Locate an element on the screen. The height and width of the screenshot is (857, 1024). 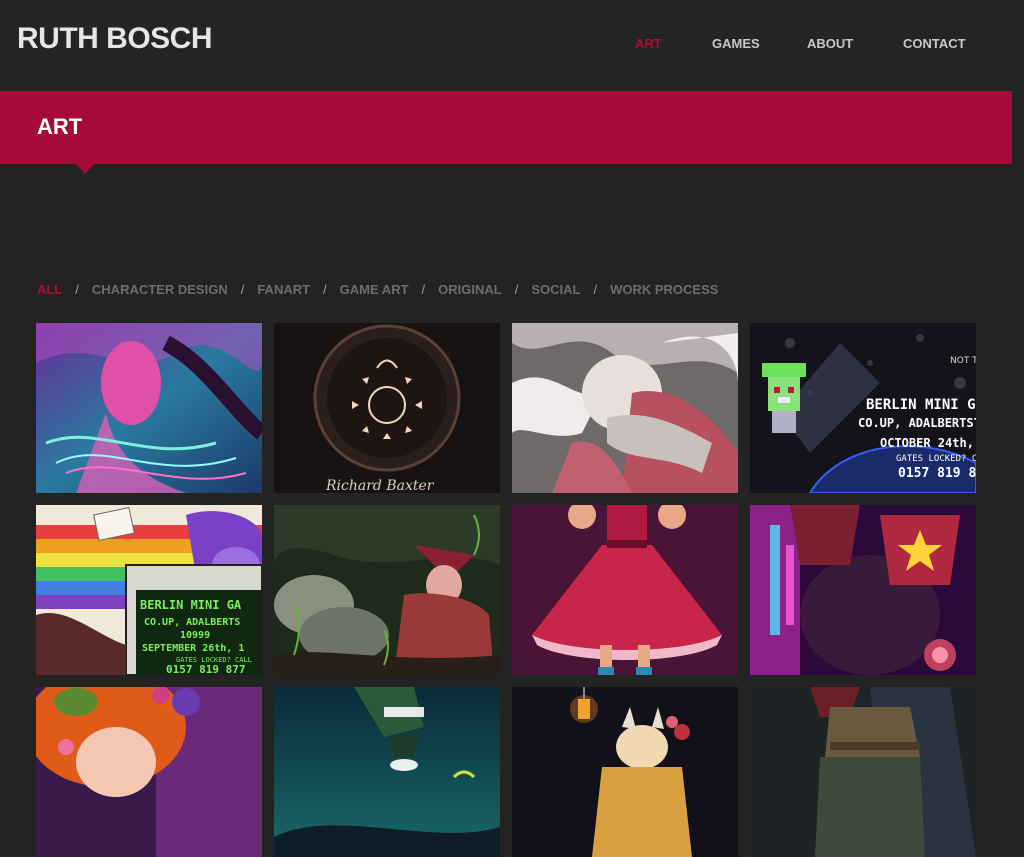
tile-line: CO.UP, ADALBERTS is located at coordinates (192, 622).